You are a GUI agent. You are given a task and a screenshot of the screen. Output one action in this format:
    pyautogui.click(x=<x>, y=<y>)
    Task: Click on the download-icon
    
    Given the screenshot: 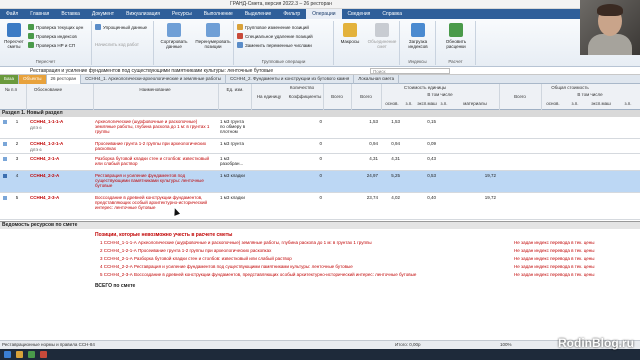 What is the action you would take?
    pyautogui.click(x=418, y=30)
    